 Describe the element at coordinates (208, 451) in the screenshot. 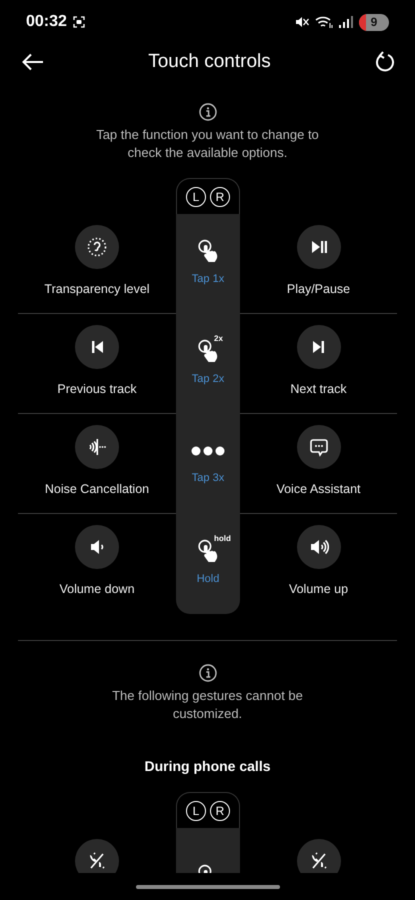

I see `three-dots-icon` at that location.